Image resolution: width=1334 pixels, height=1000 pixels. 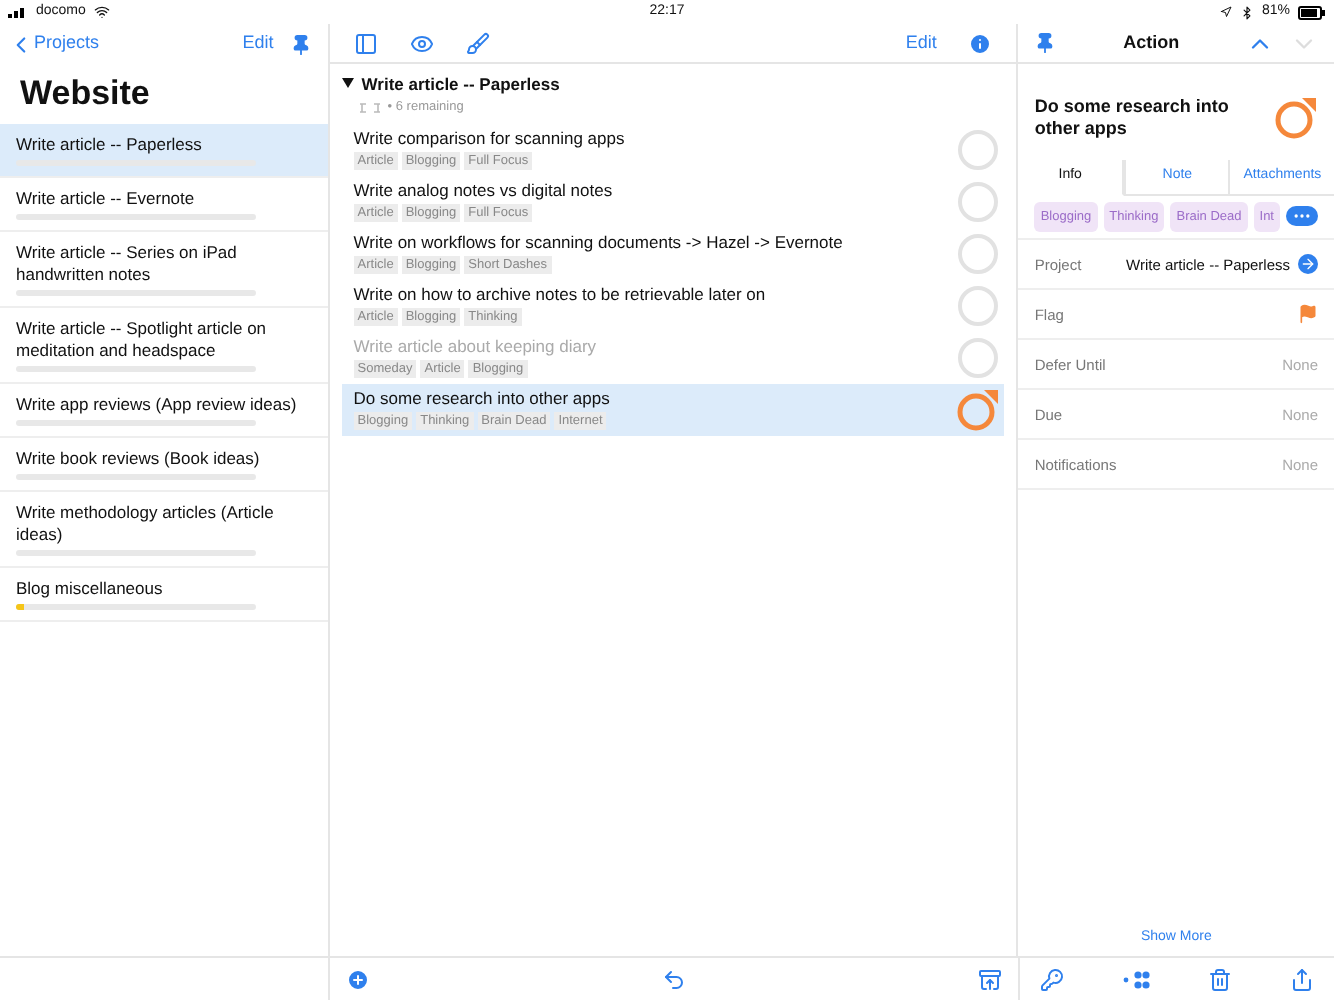 What do you see at coordinates (1220, 979) in the screenshot?
I see `trash-icon` at bounding box center [1220, 979].